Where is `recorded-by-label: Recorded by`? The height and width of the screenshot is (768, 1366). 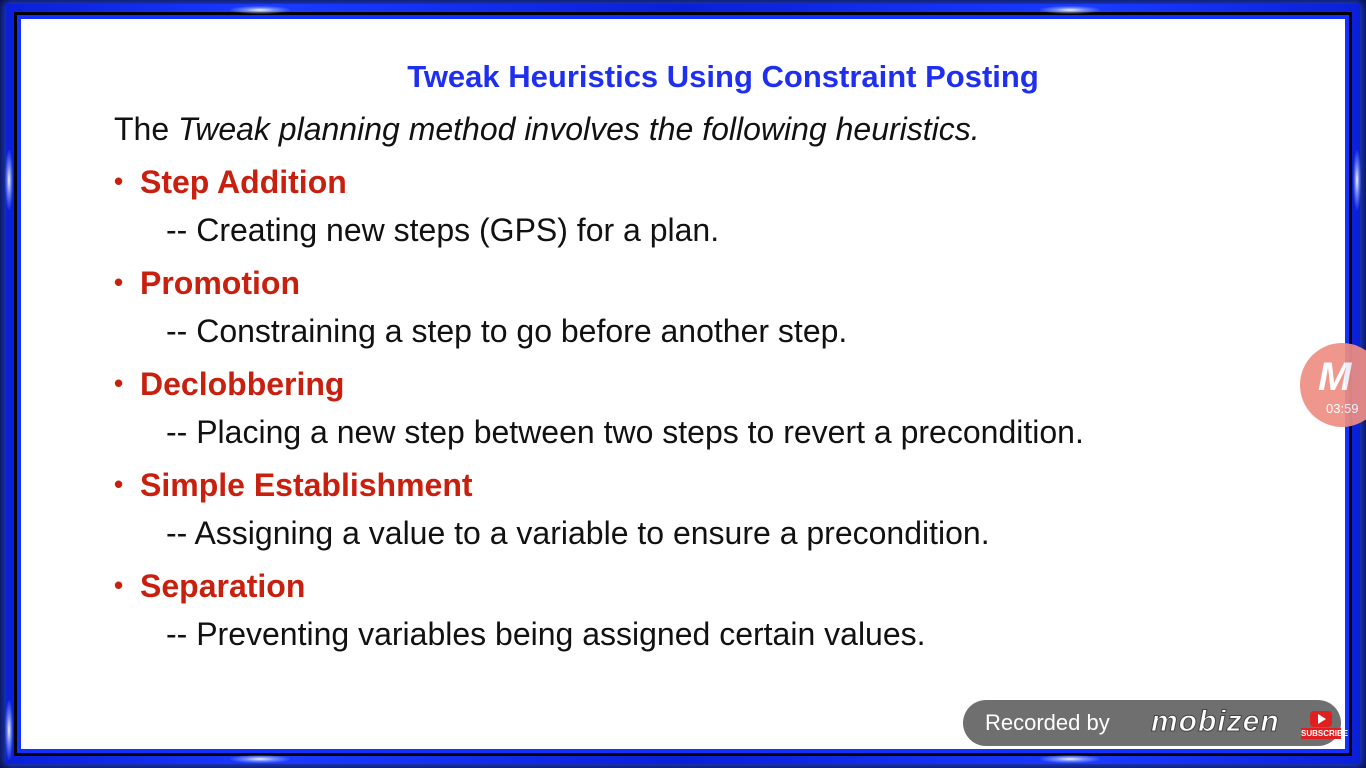
recorded-by-label: Recorded by is located at coordinates (1047, 722).